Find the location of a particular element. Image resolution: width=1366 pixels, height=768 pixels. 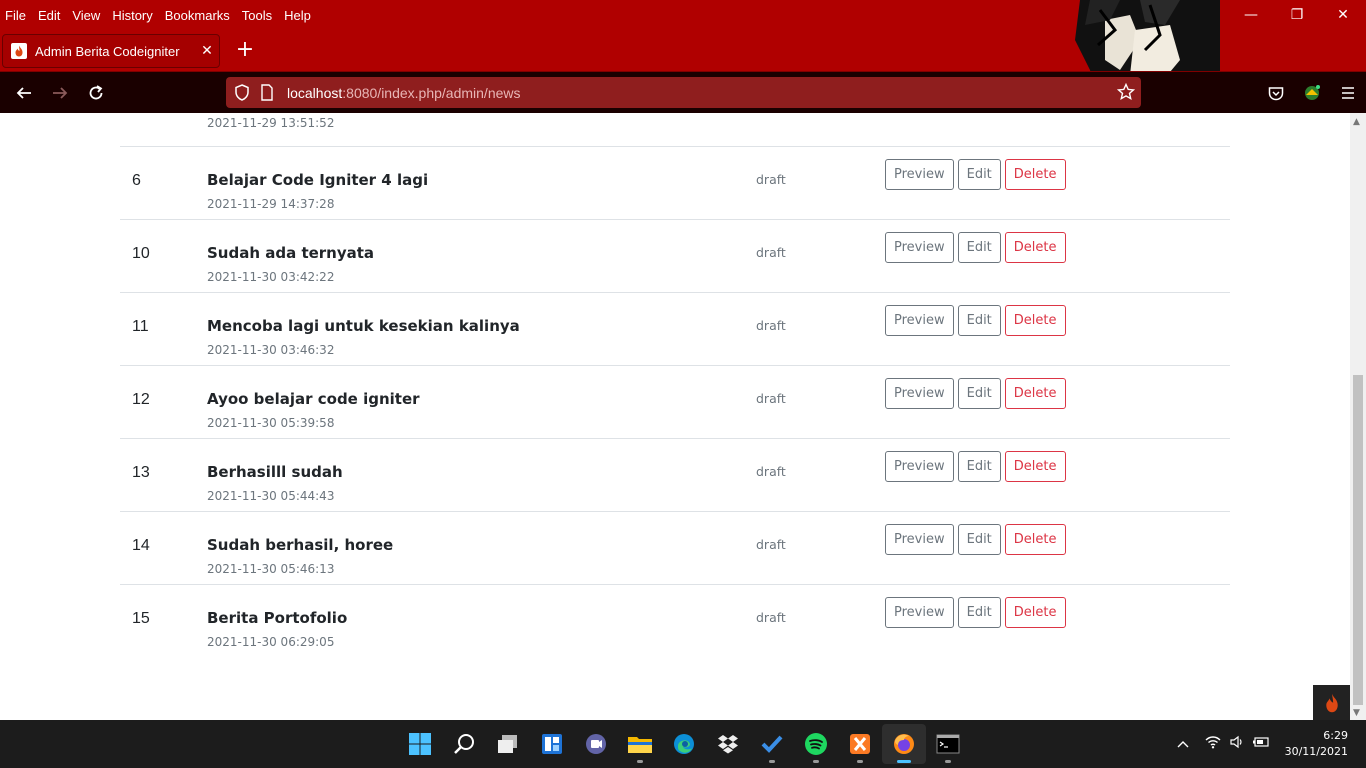

new-tab-button: + is located at coordinates (245, 51).